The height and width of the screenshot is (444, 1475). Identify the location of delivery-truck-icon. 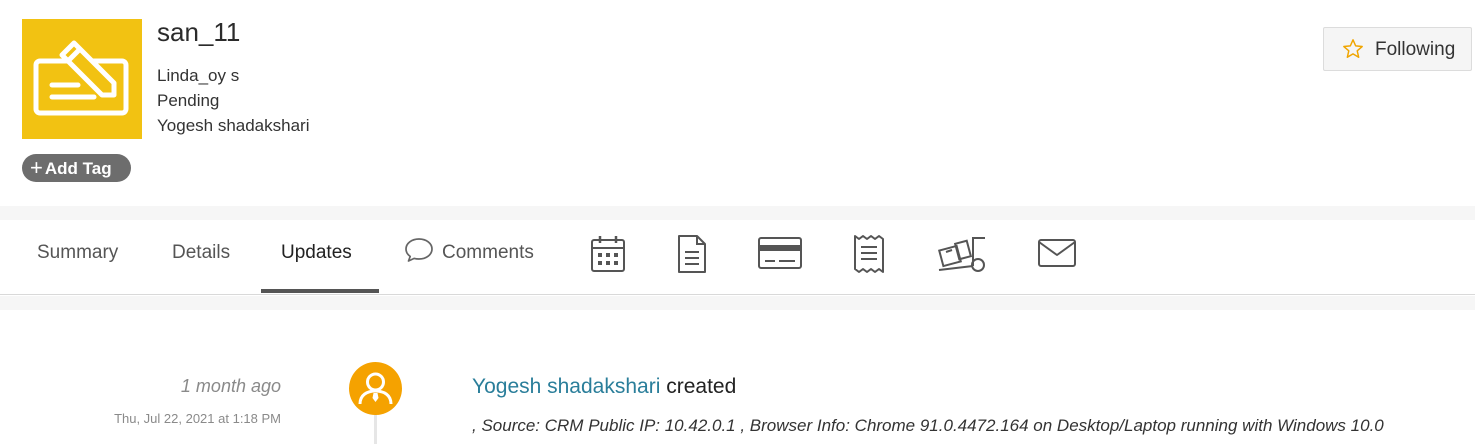
(963, 254).